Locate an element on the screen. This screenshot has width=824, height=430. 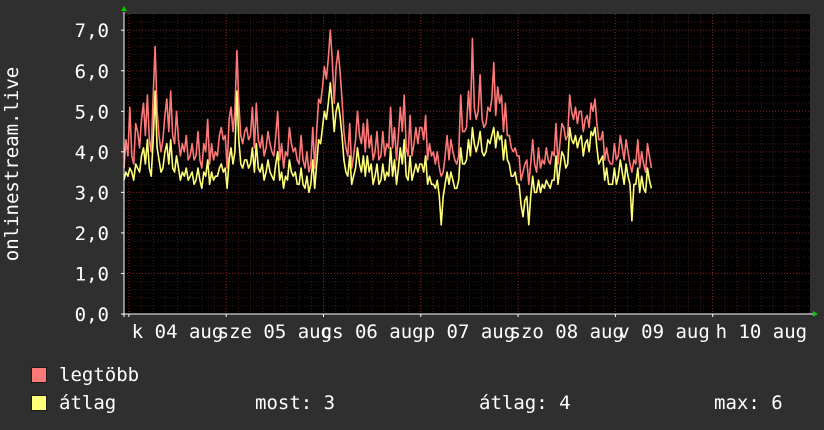
y-tick-label: 4,0 is located at coordinates (92, 153).